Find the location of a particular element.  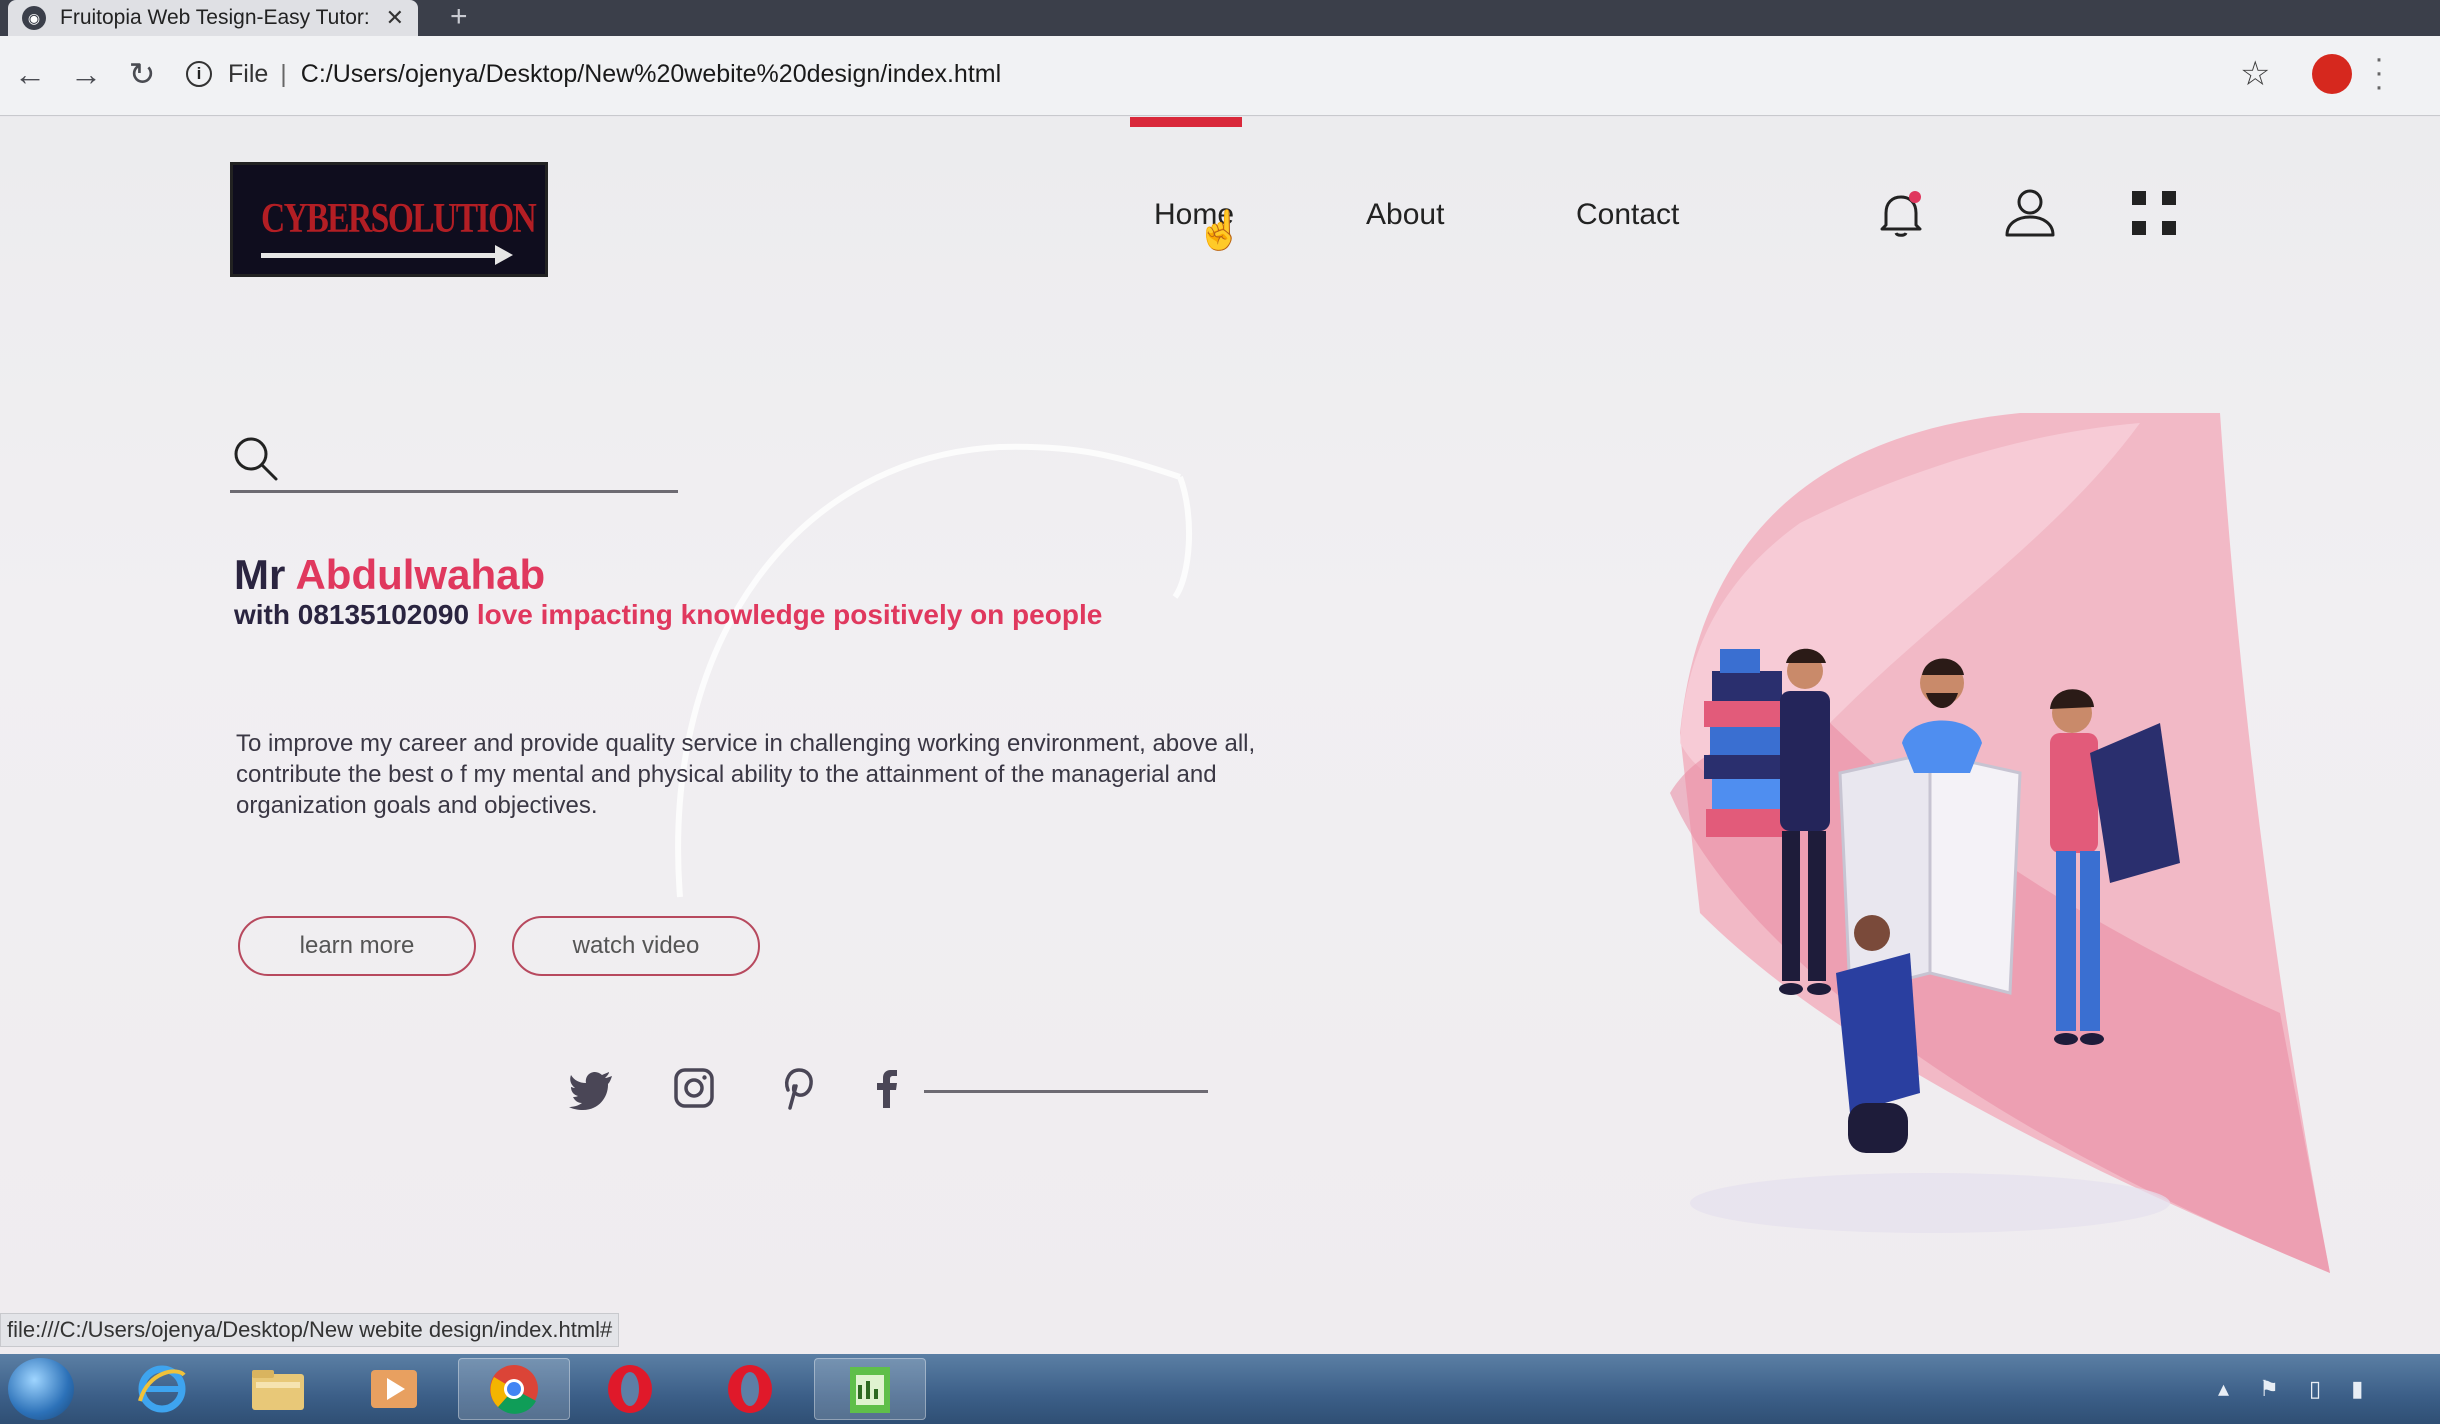

tab-title: Fruitopia Web Tesign-Easy Tutor: is located at coordinates (215, 17).